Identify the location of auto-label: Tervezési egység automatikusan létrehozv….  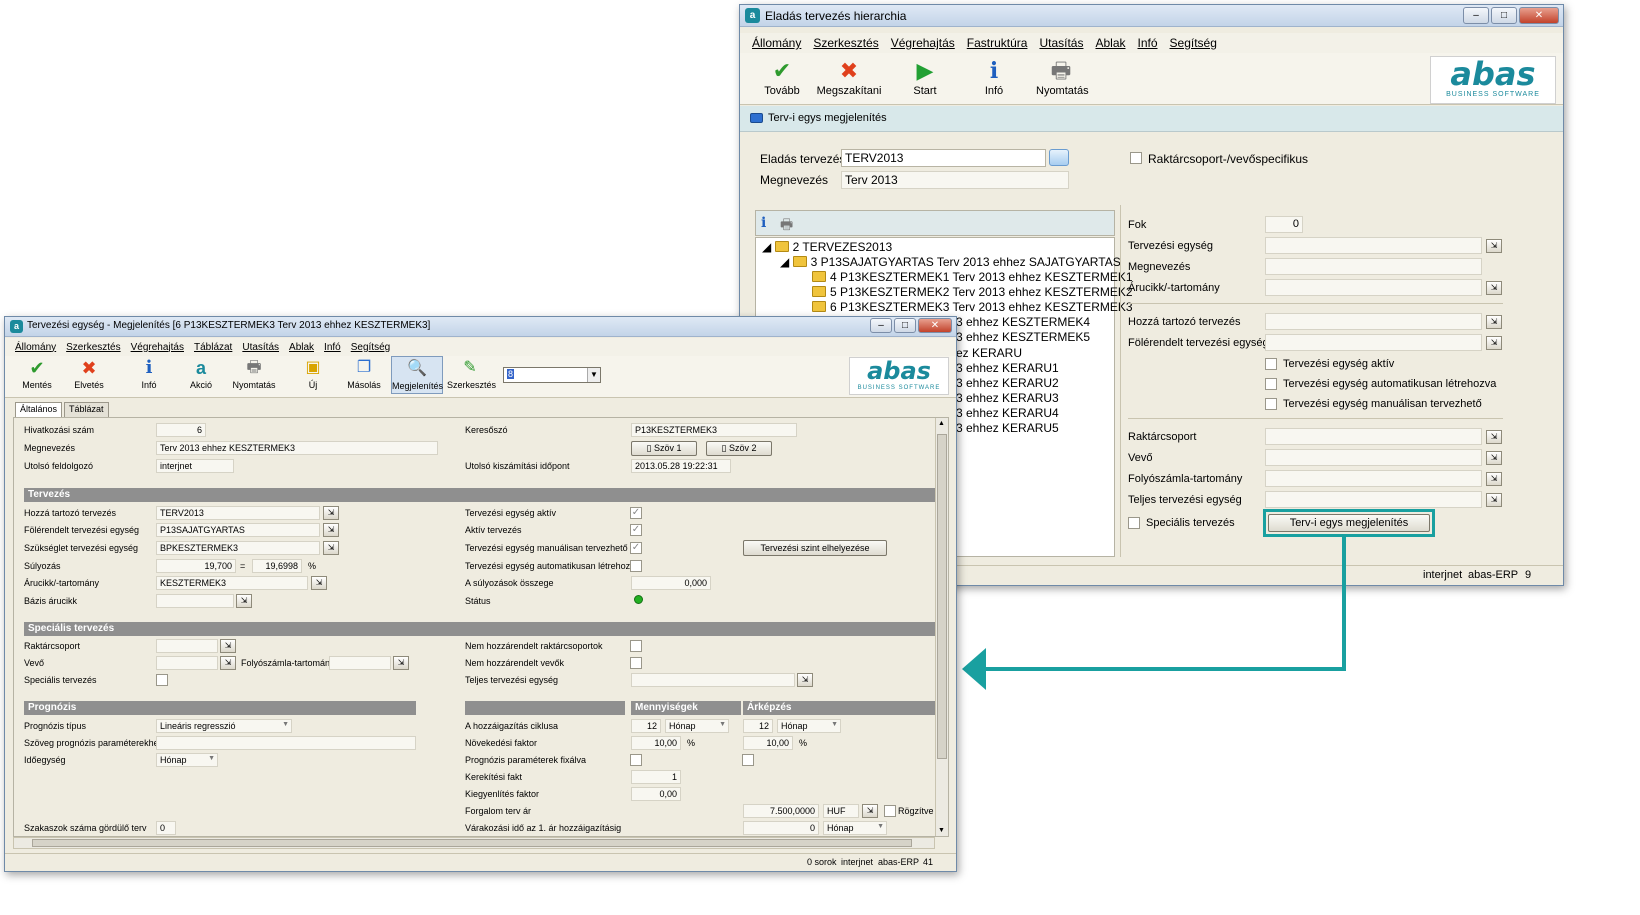
(552, 566).